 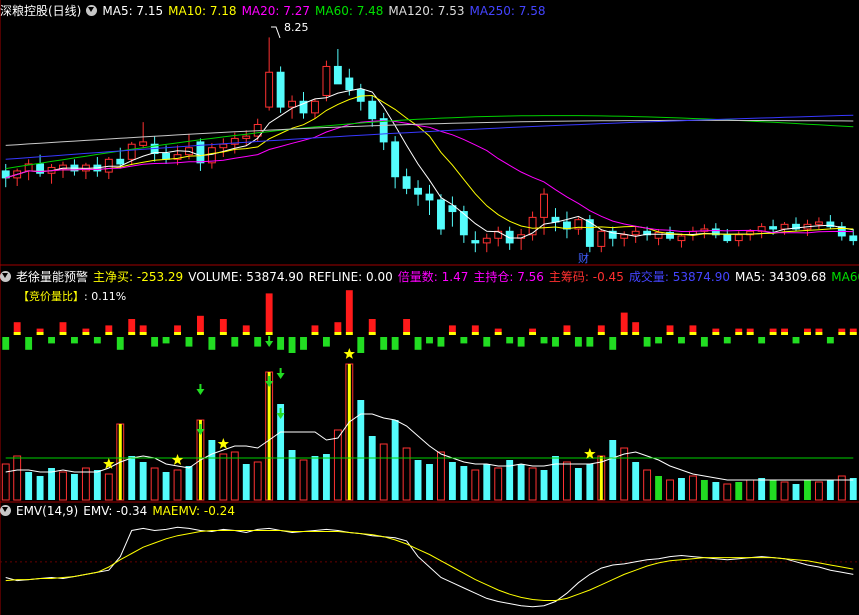 I want to click on price-indicator-1: MA10: 7.18, so click(x=202, y=11).